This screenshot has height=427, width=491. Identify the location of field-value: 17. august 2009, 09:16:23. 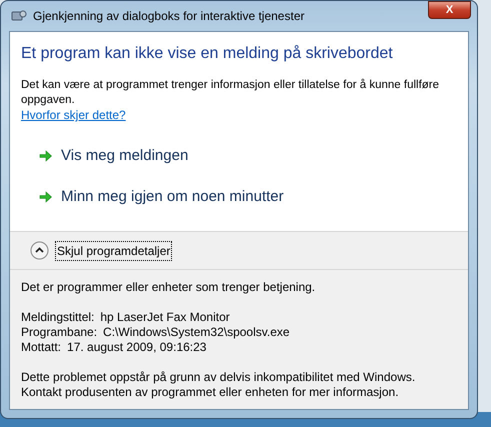
(136, 347).